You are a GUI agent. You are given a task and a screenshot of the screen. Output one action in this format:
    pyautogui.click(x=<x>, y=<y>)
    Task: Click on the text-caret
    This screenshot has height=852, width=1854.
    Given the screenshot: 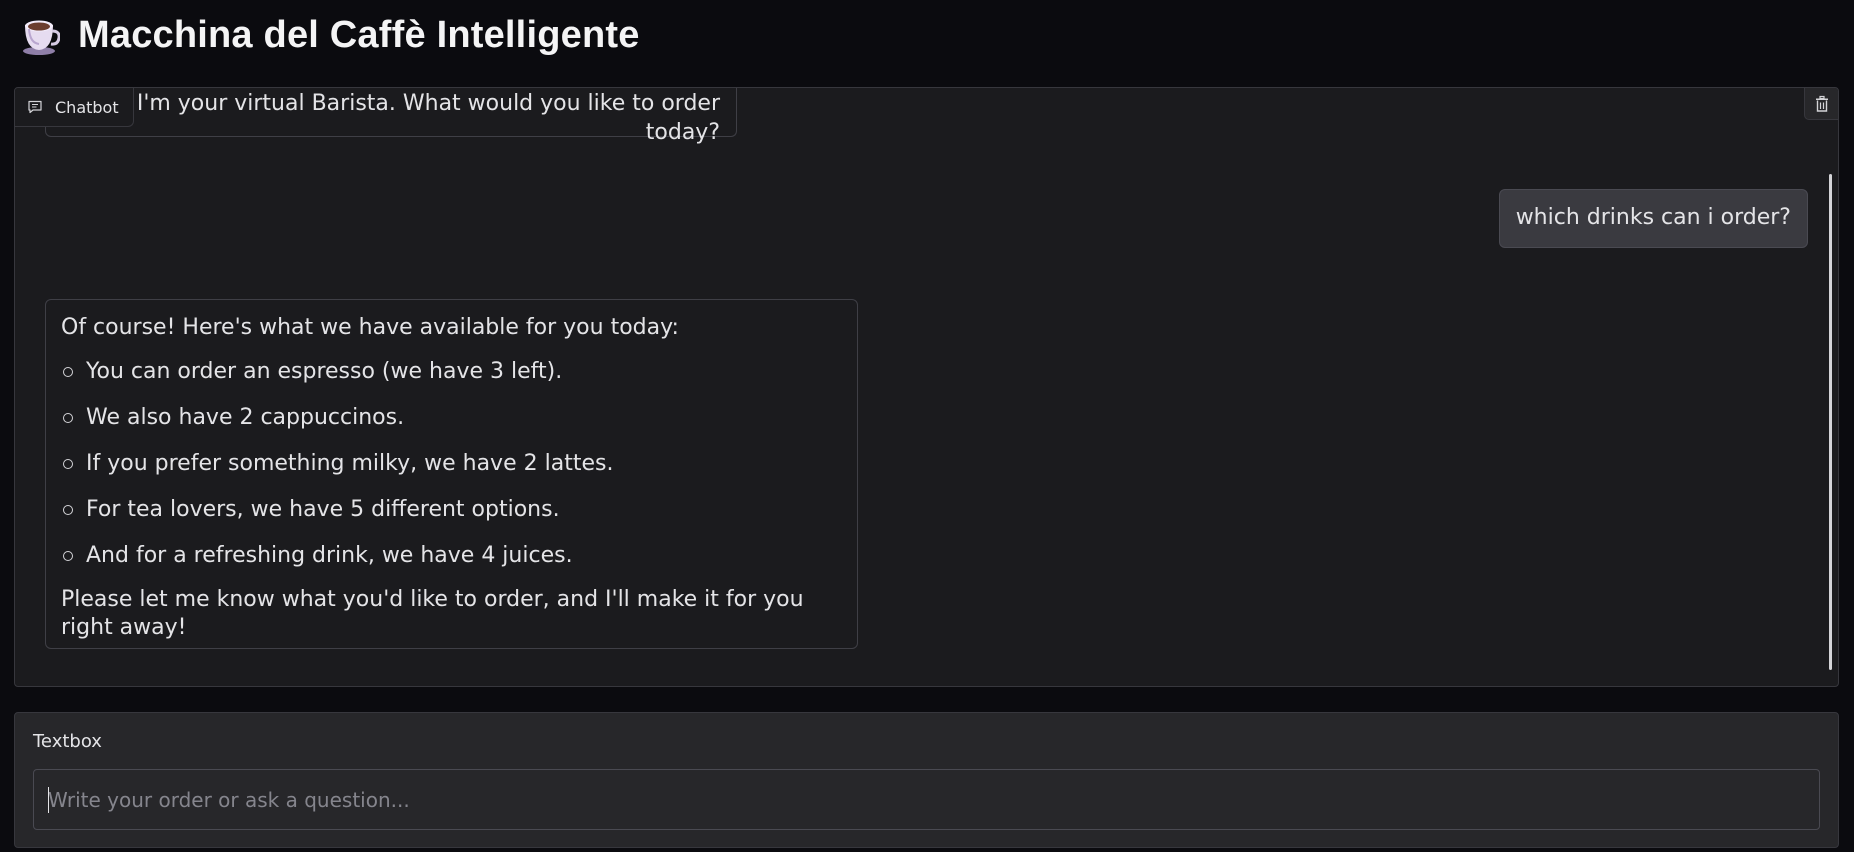 What is the action you would take?
    pyautogui.click(x=48, y=800)
    